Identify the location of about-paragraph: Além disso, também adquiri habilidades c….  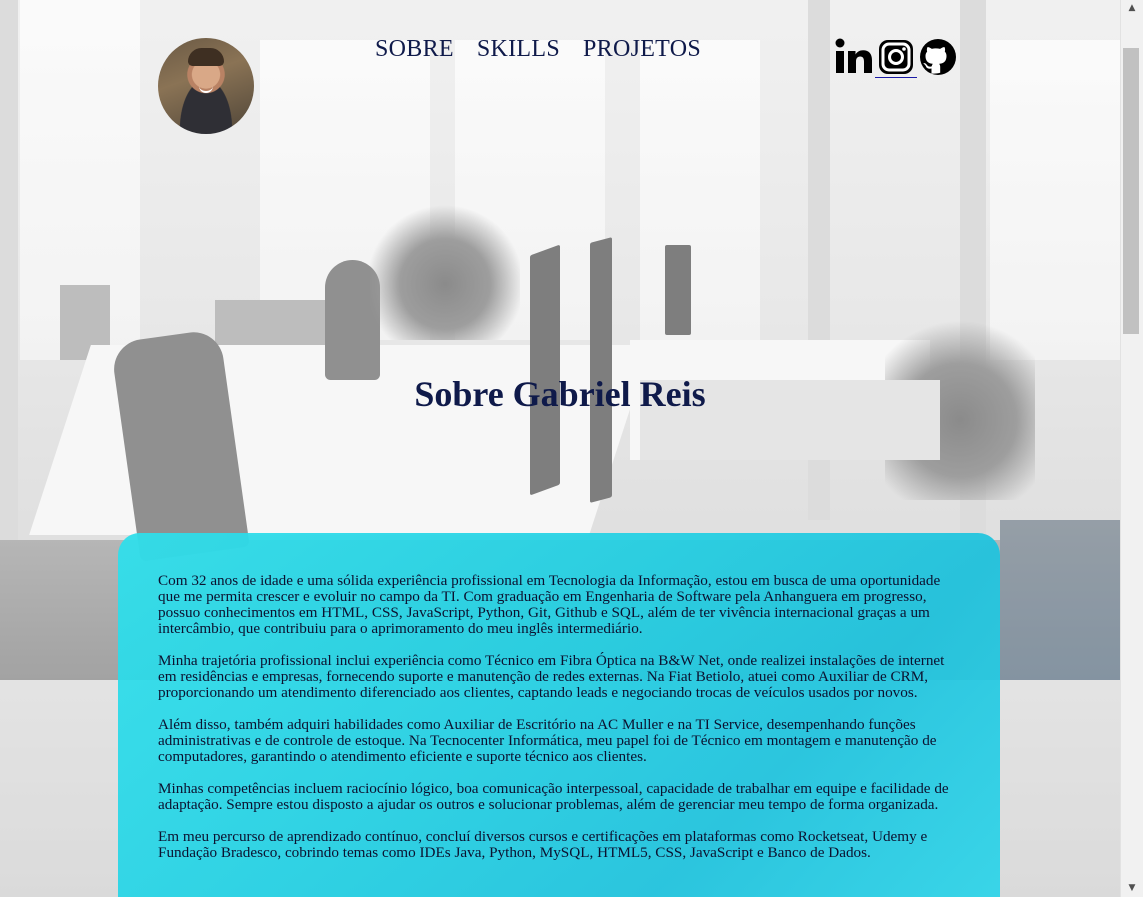
(547, 740).